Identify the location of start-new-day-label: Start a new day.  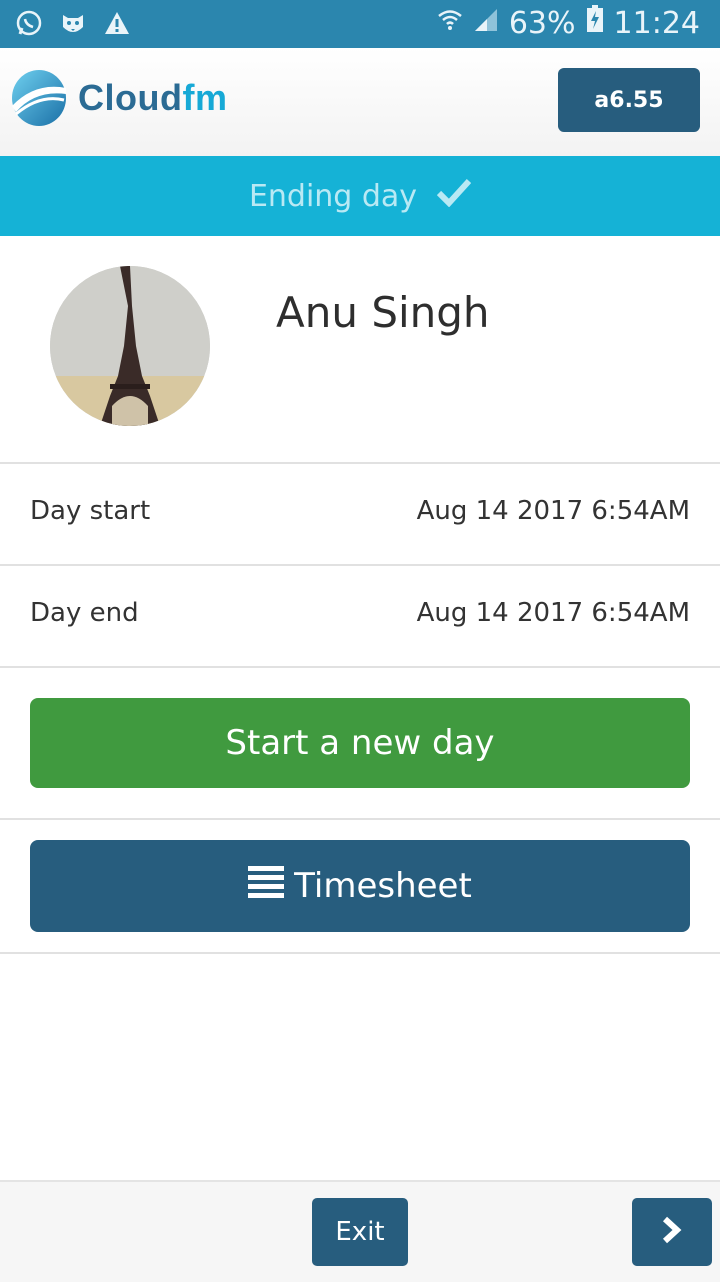
(360, 743).